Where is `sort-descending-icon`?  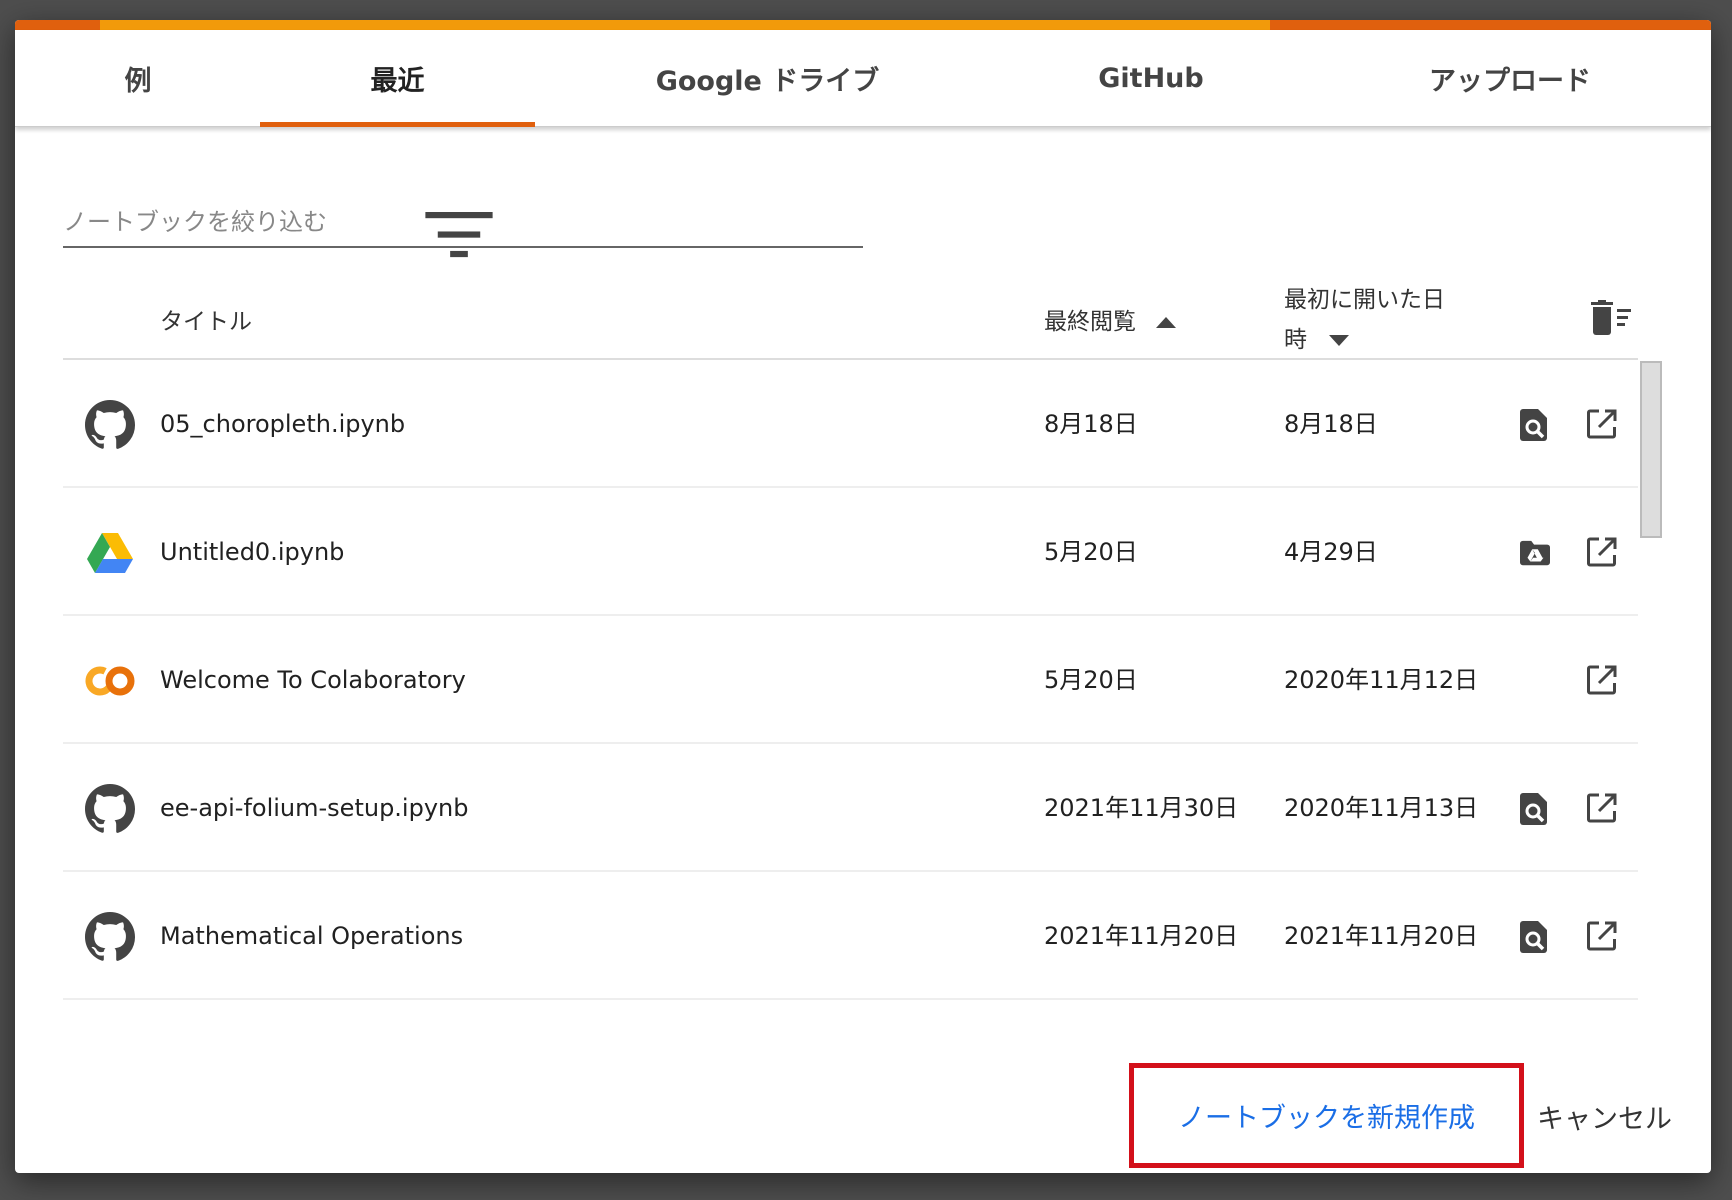
sort-descending-icon is located at coordinates (1339, 340).